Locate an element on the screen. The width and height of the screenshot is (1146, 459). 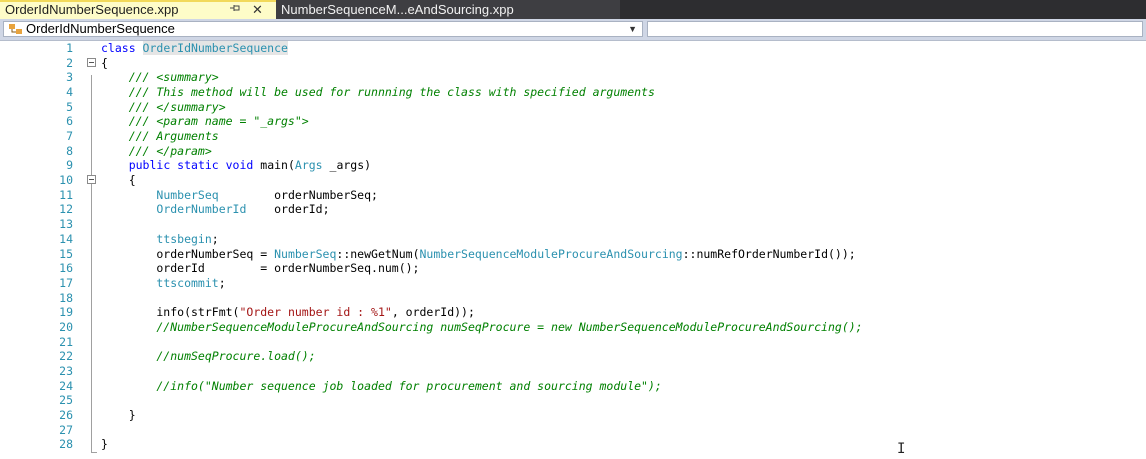
code-text: OrderNumberId orderId; is located at coordinates (215, 209).